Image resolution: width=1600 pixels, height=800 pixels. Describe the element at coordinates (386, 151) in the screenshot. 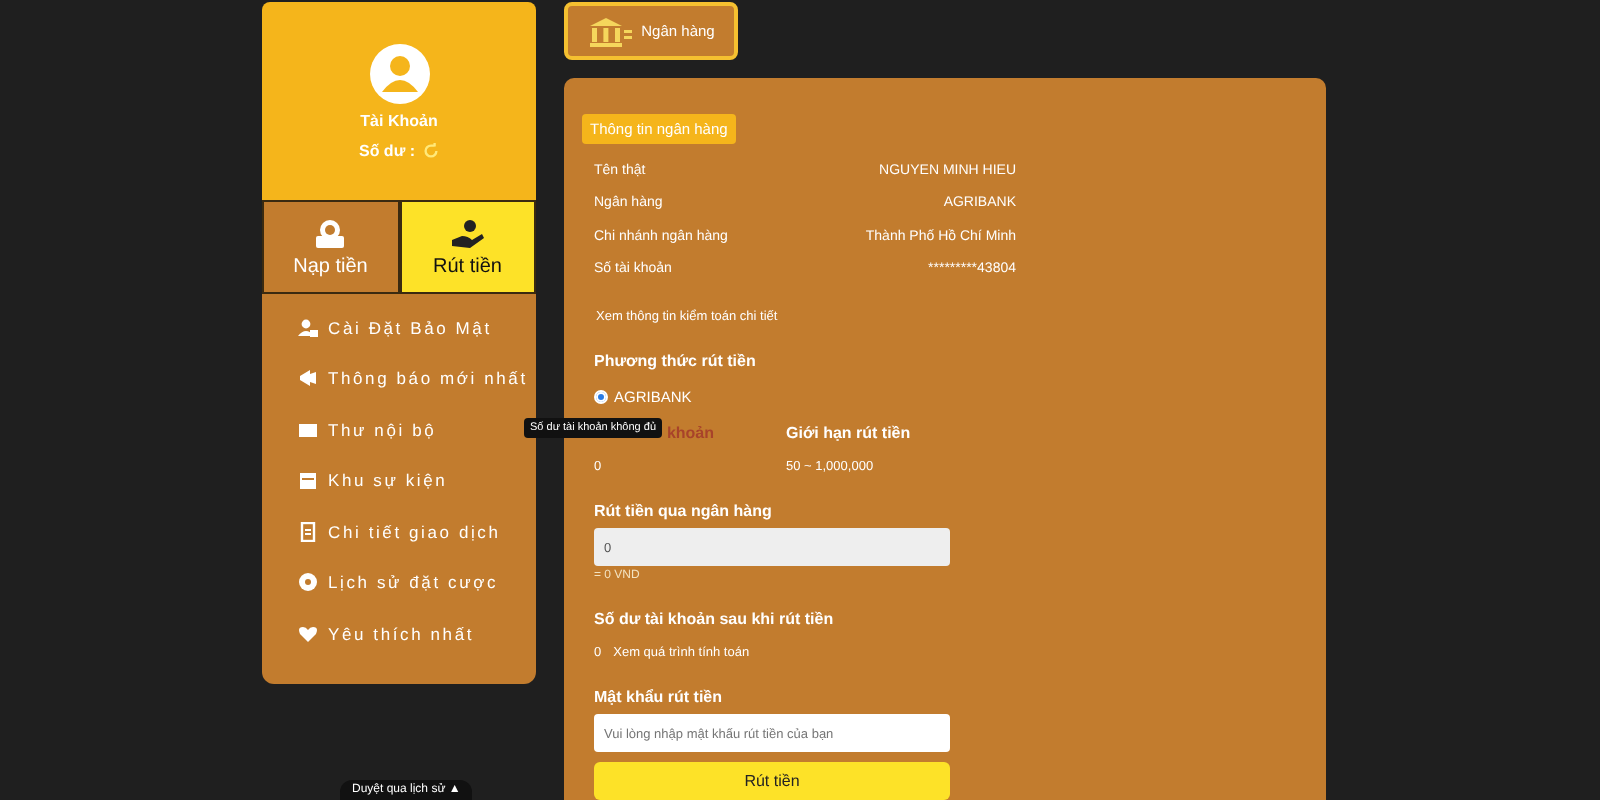

I see `balance-label: Số dư :` at that location.